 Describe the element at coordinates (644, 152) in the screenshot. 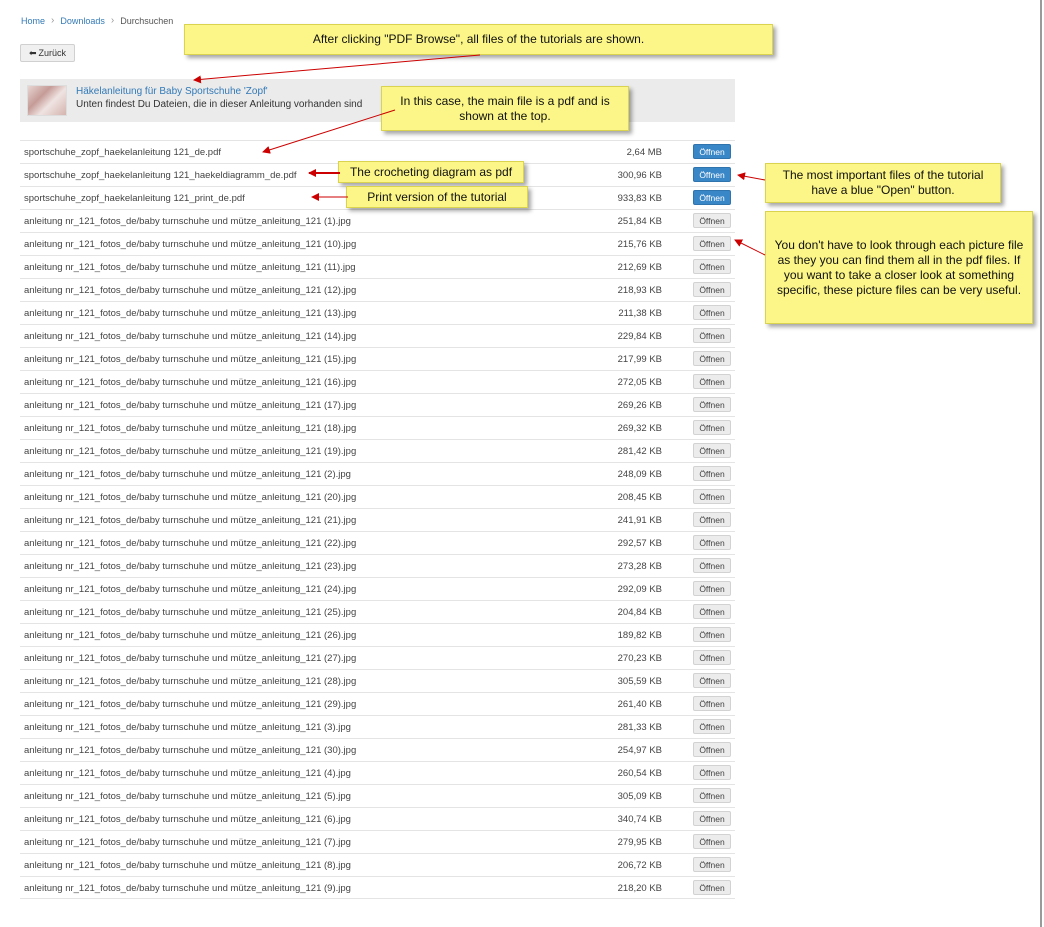

I see `file-size: 2,64 MB` at that location.